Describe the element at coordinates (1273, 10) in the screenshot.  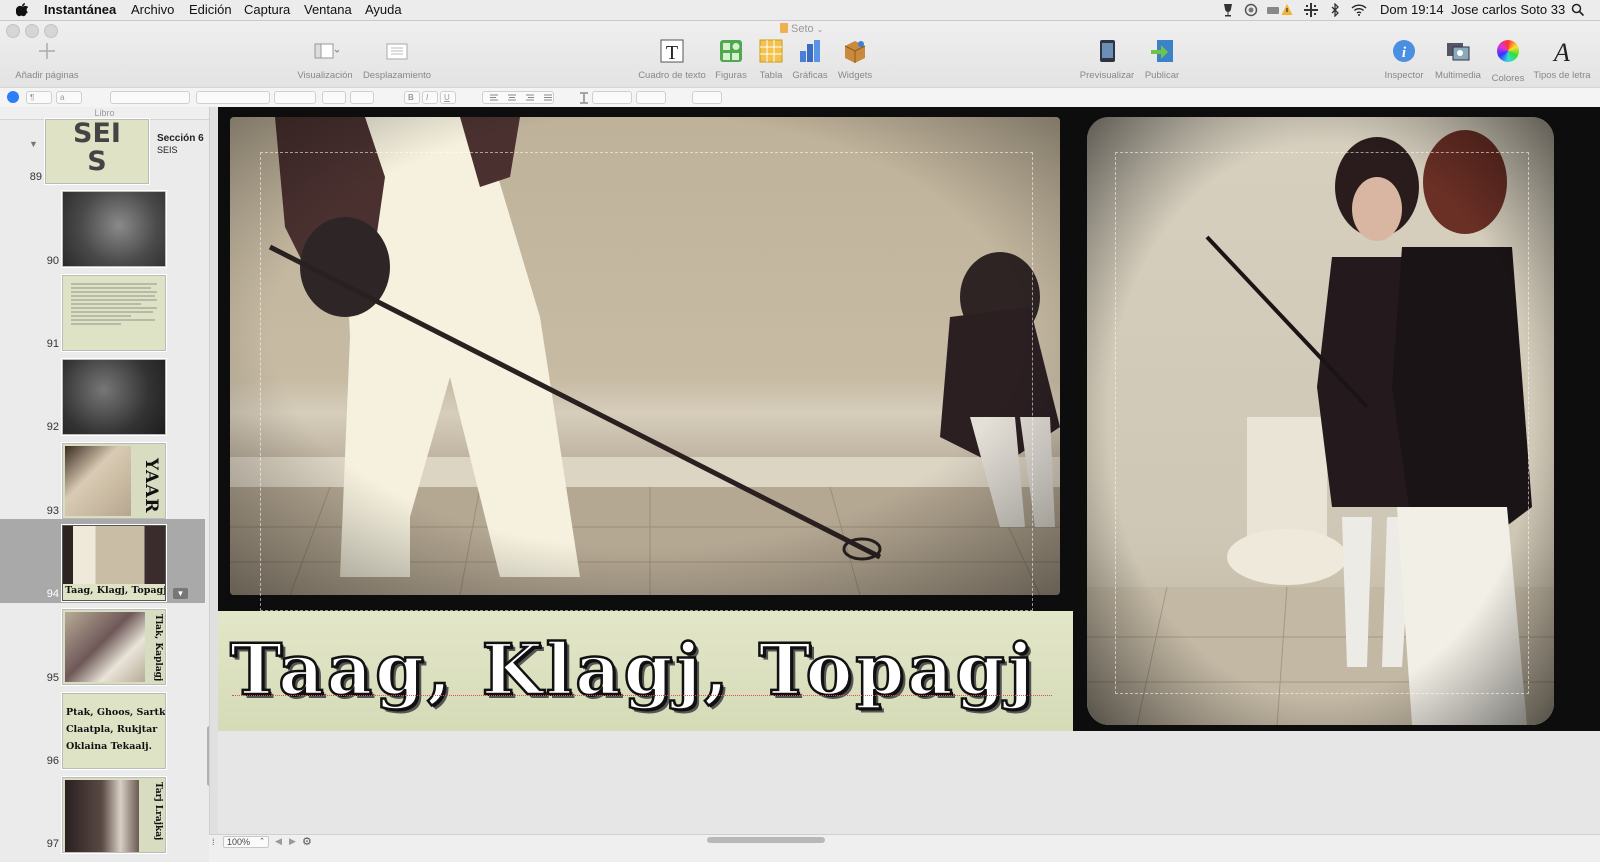
I see `drive-icon` at that location.